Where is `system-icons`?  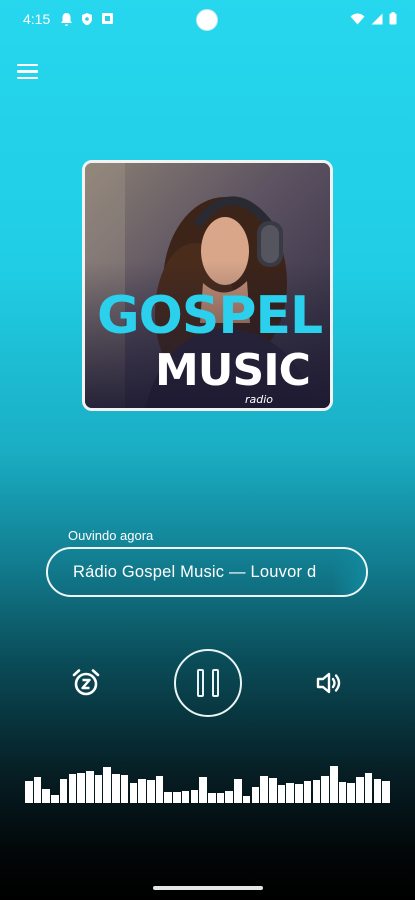 system-icons is located at coordinates (373, 18).